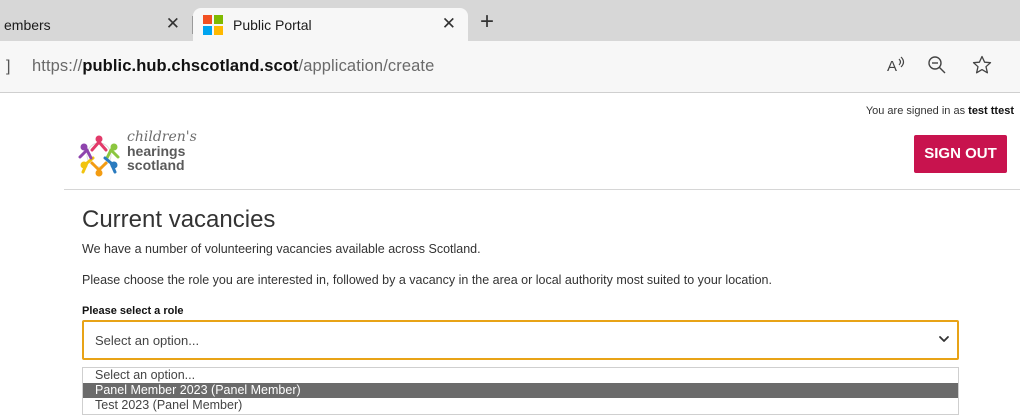 The width and height of the screenshot is (1020, 415). Describe the element at coordinates (892, 66) in the screenshot. I see `svg-text: A` at that location.